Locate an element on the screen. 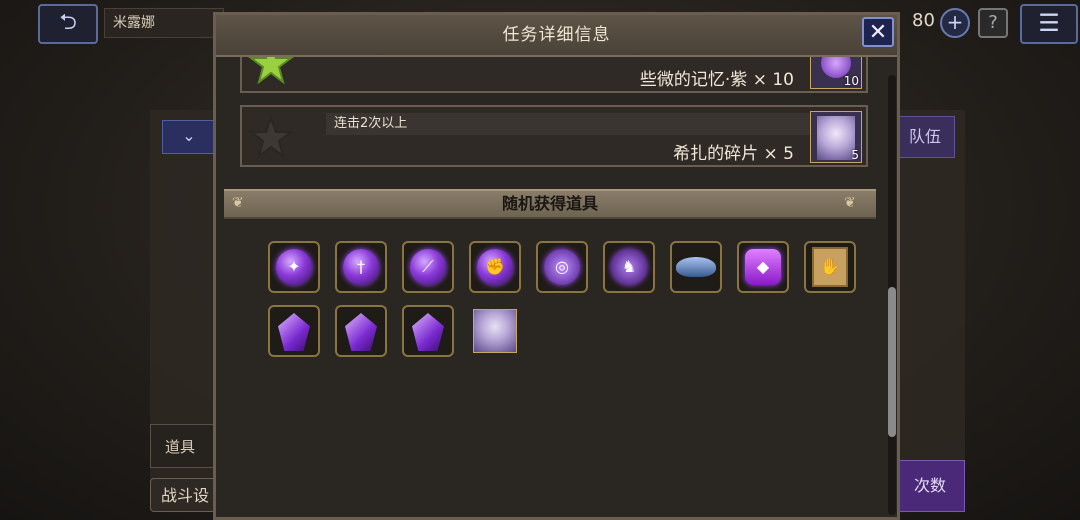  character-portrait-icon is located at coordinates (495, 331).